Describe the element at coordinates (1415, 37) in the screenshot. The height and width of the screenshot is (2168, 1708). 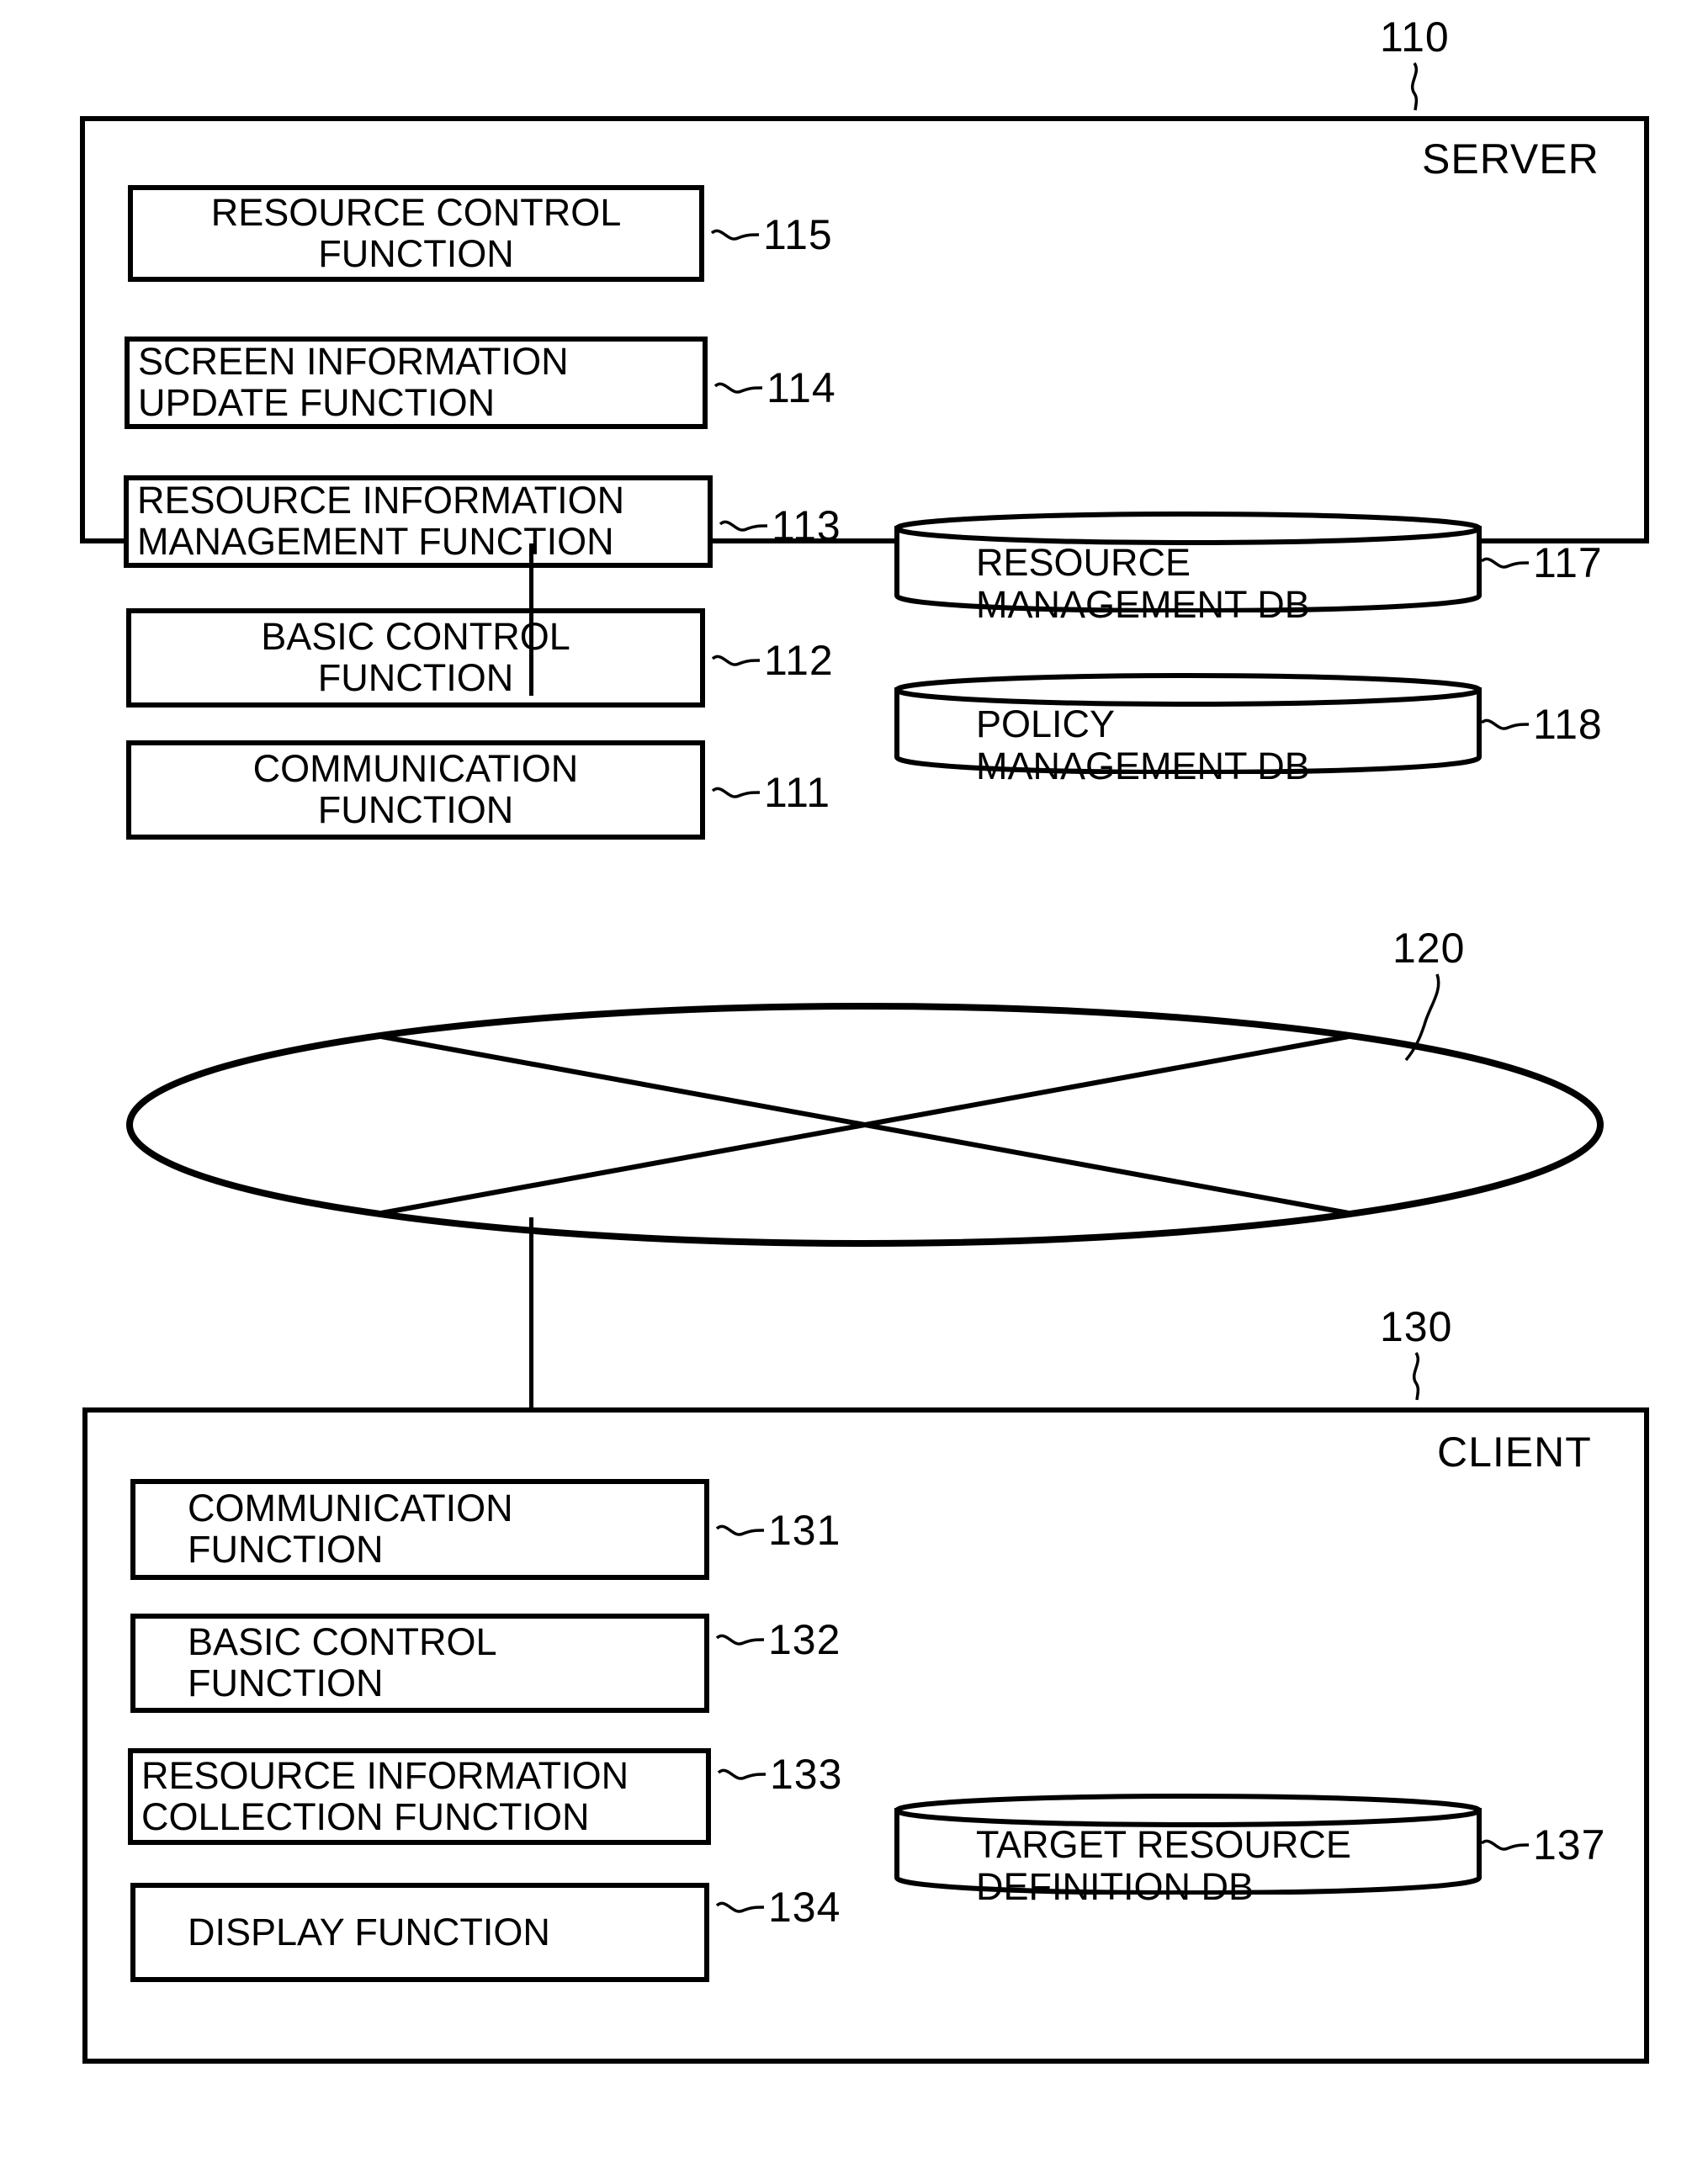
I see `reference-number-110: 110` at that location.